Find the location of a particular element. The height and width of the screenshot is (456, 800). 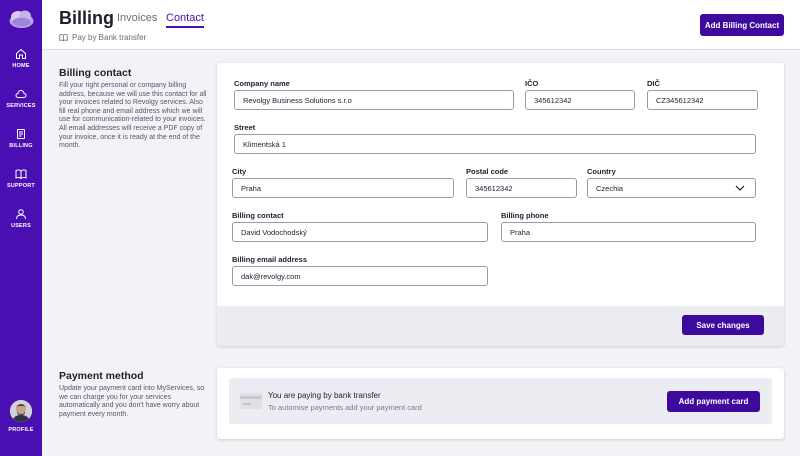

cloud-icon is located at coordinates (21, 94).